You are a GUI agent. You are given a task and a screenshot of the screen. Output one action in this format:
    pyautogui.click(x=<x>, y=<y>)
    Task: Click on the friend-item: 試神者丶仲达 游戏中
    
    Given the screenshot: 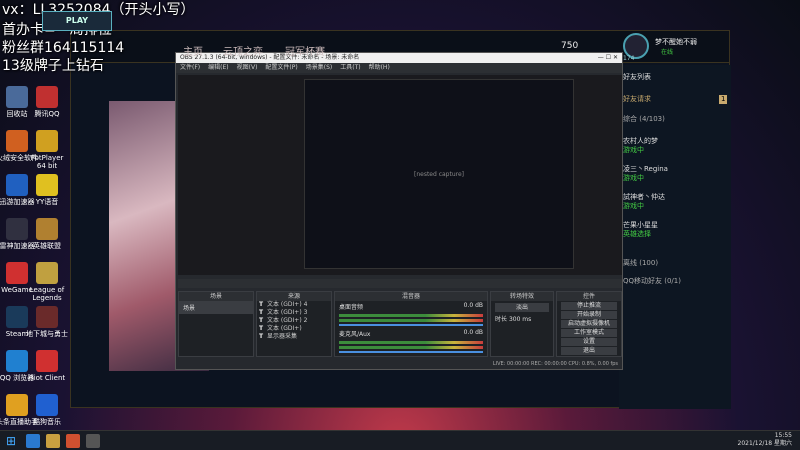 What is the action you would take?
    pyautogui.click(x=644, y=202)
    